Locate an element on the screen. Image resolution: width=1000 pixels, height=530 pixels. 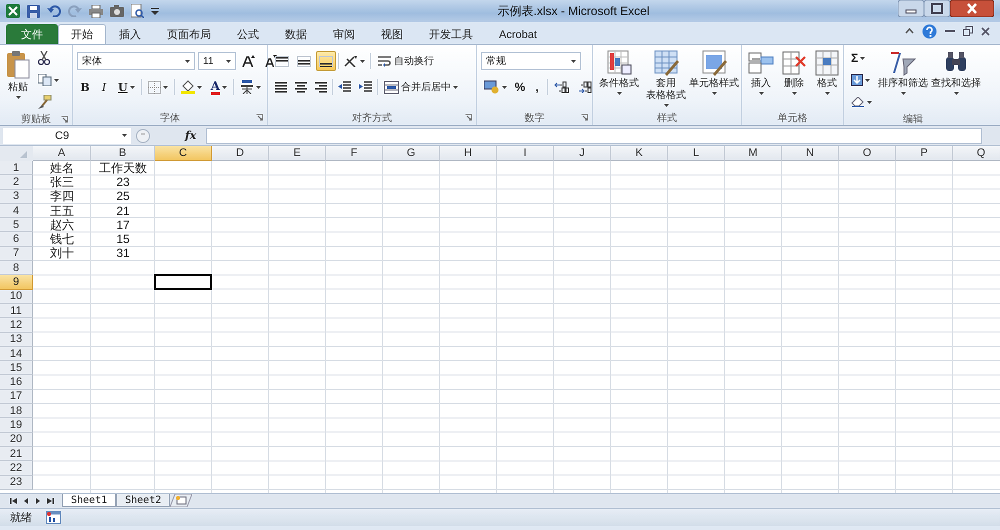
row-header: 2 is located at coordinates (16, 182).